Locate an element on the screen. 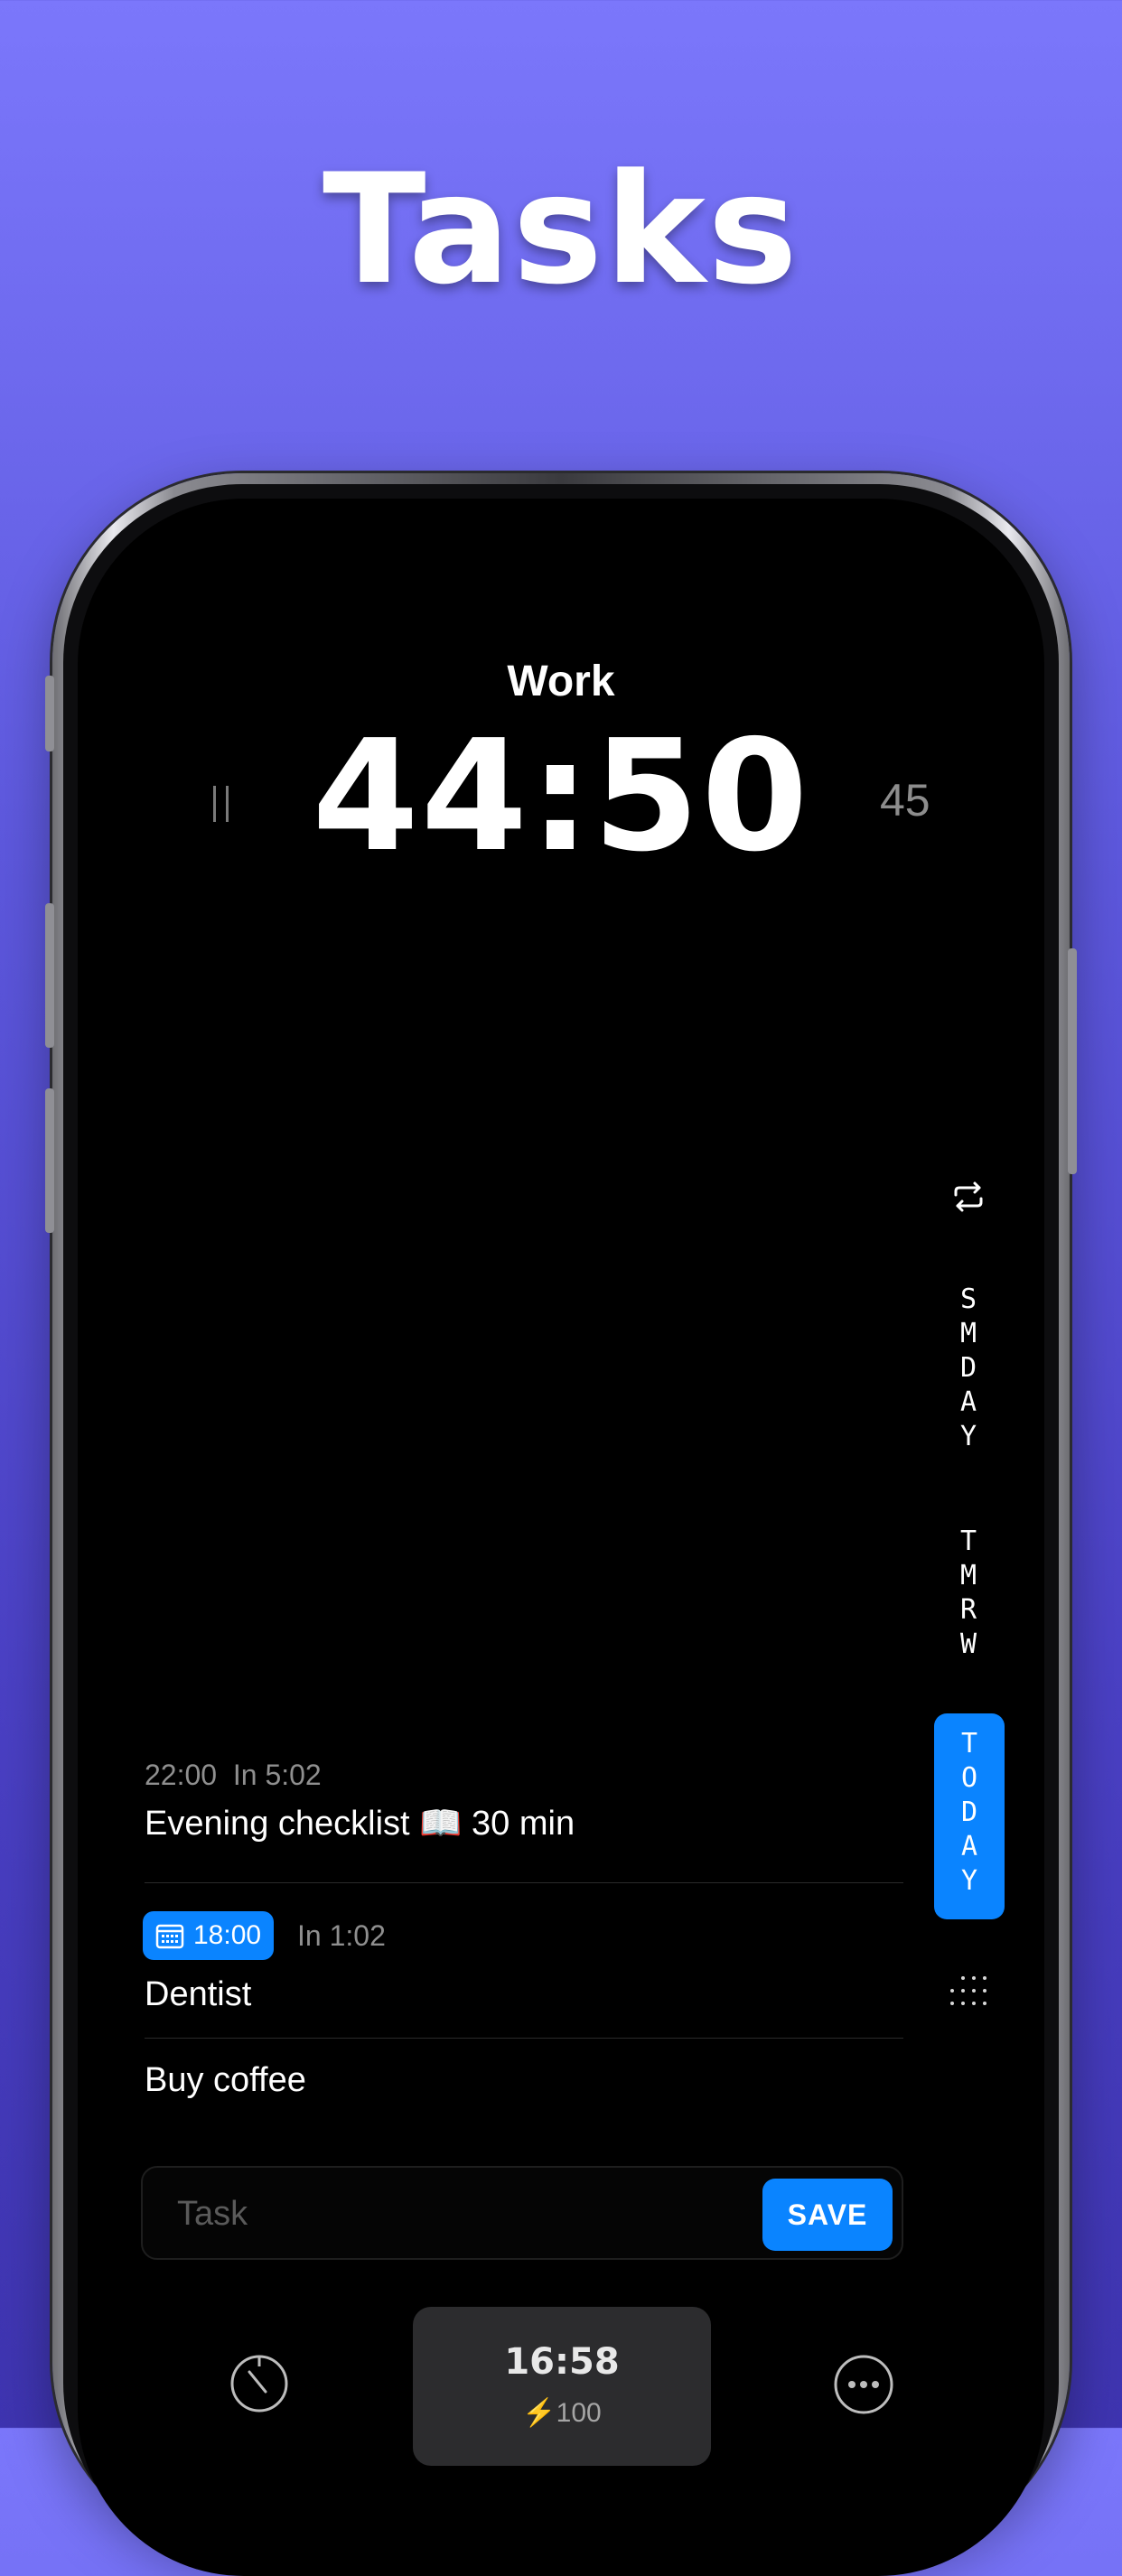 The height and width of the screenshot is (2576, 1122). volume-up-button is located at coordinates (49, 975).